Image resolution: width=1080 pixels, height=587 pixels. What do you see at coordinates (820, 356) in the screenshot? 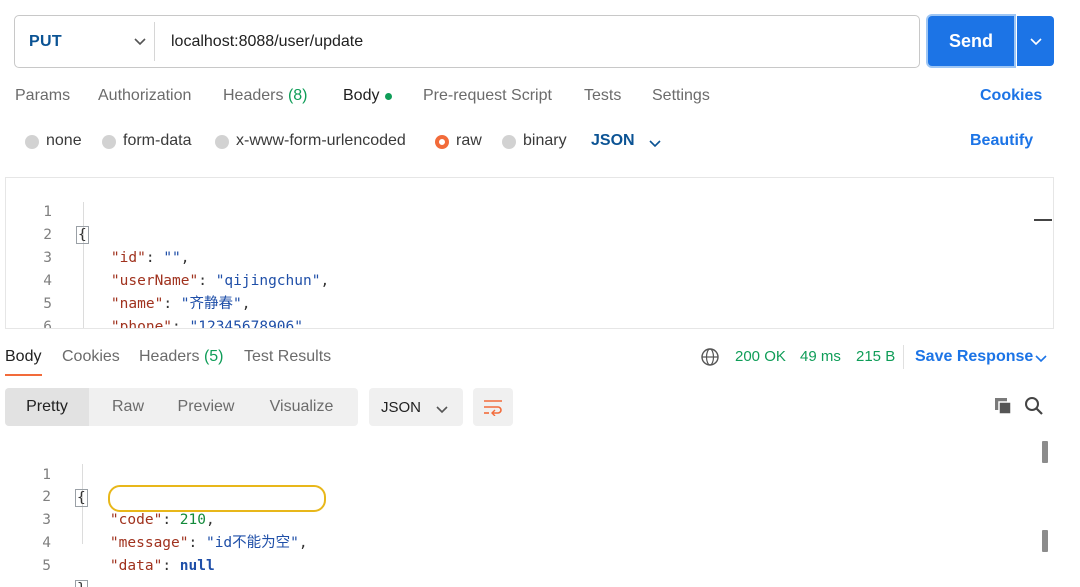
I see `response-time: 49 ms` at bounding box center [820, 356].